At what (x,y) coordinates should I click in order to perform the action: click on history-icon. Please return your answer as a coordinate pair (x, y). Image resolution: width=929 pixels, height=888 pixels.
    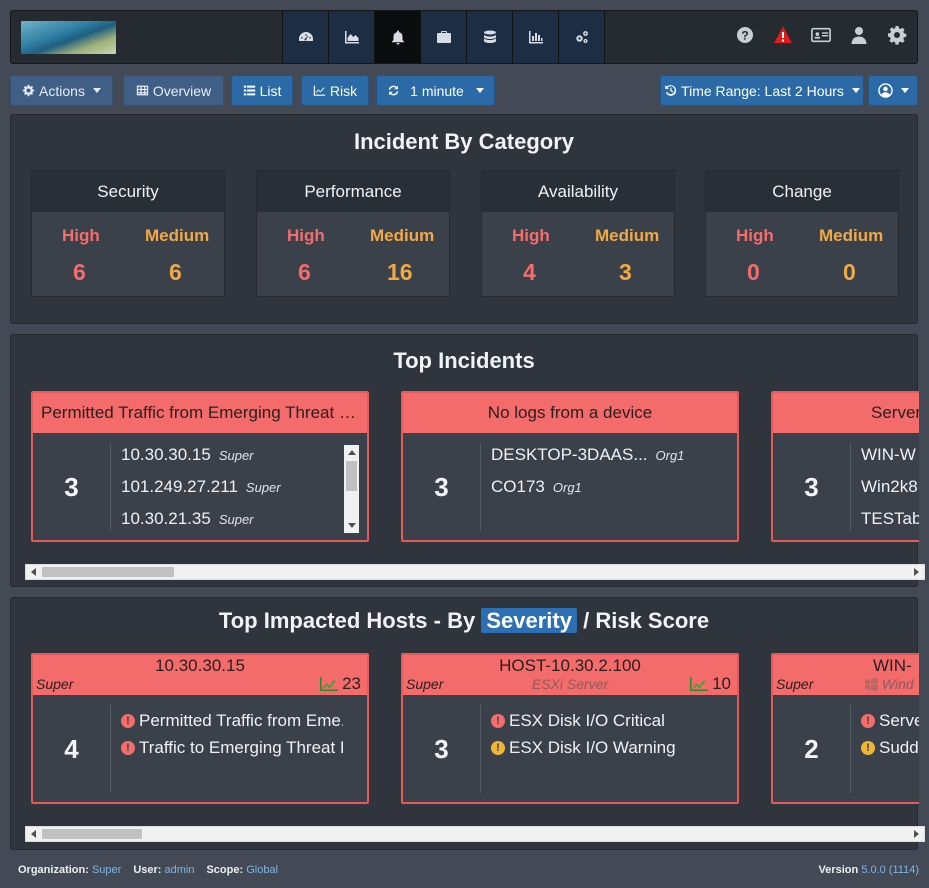
    Looking at the image, I should click on (671, 90).